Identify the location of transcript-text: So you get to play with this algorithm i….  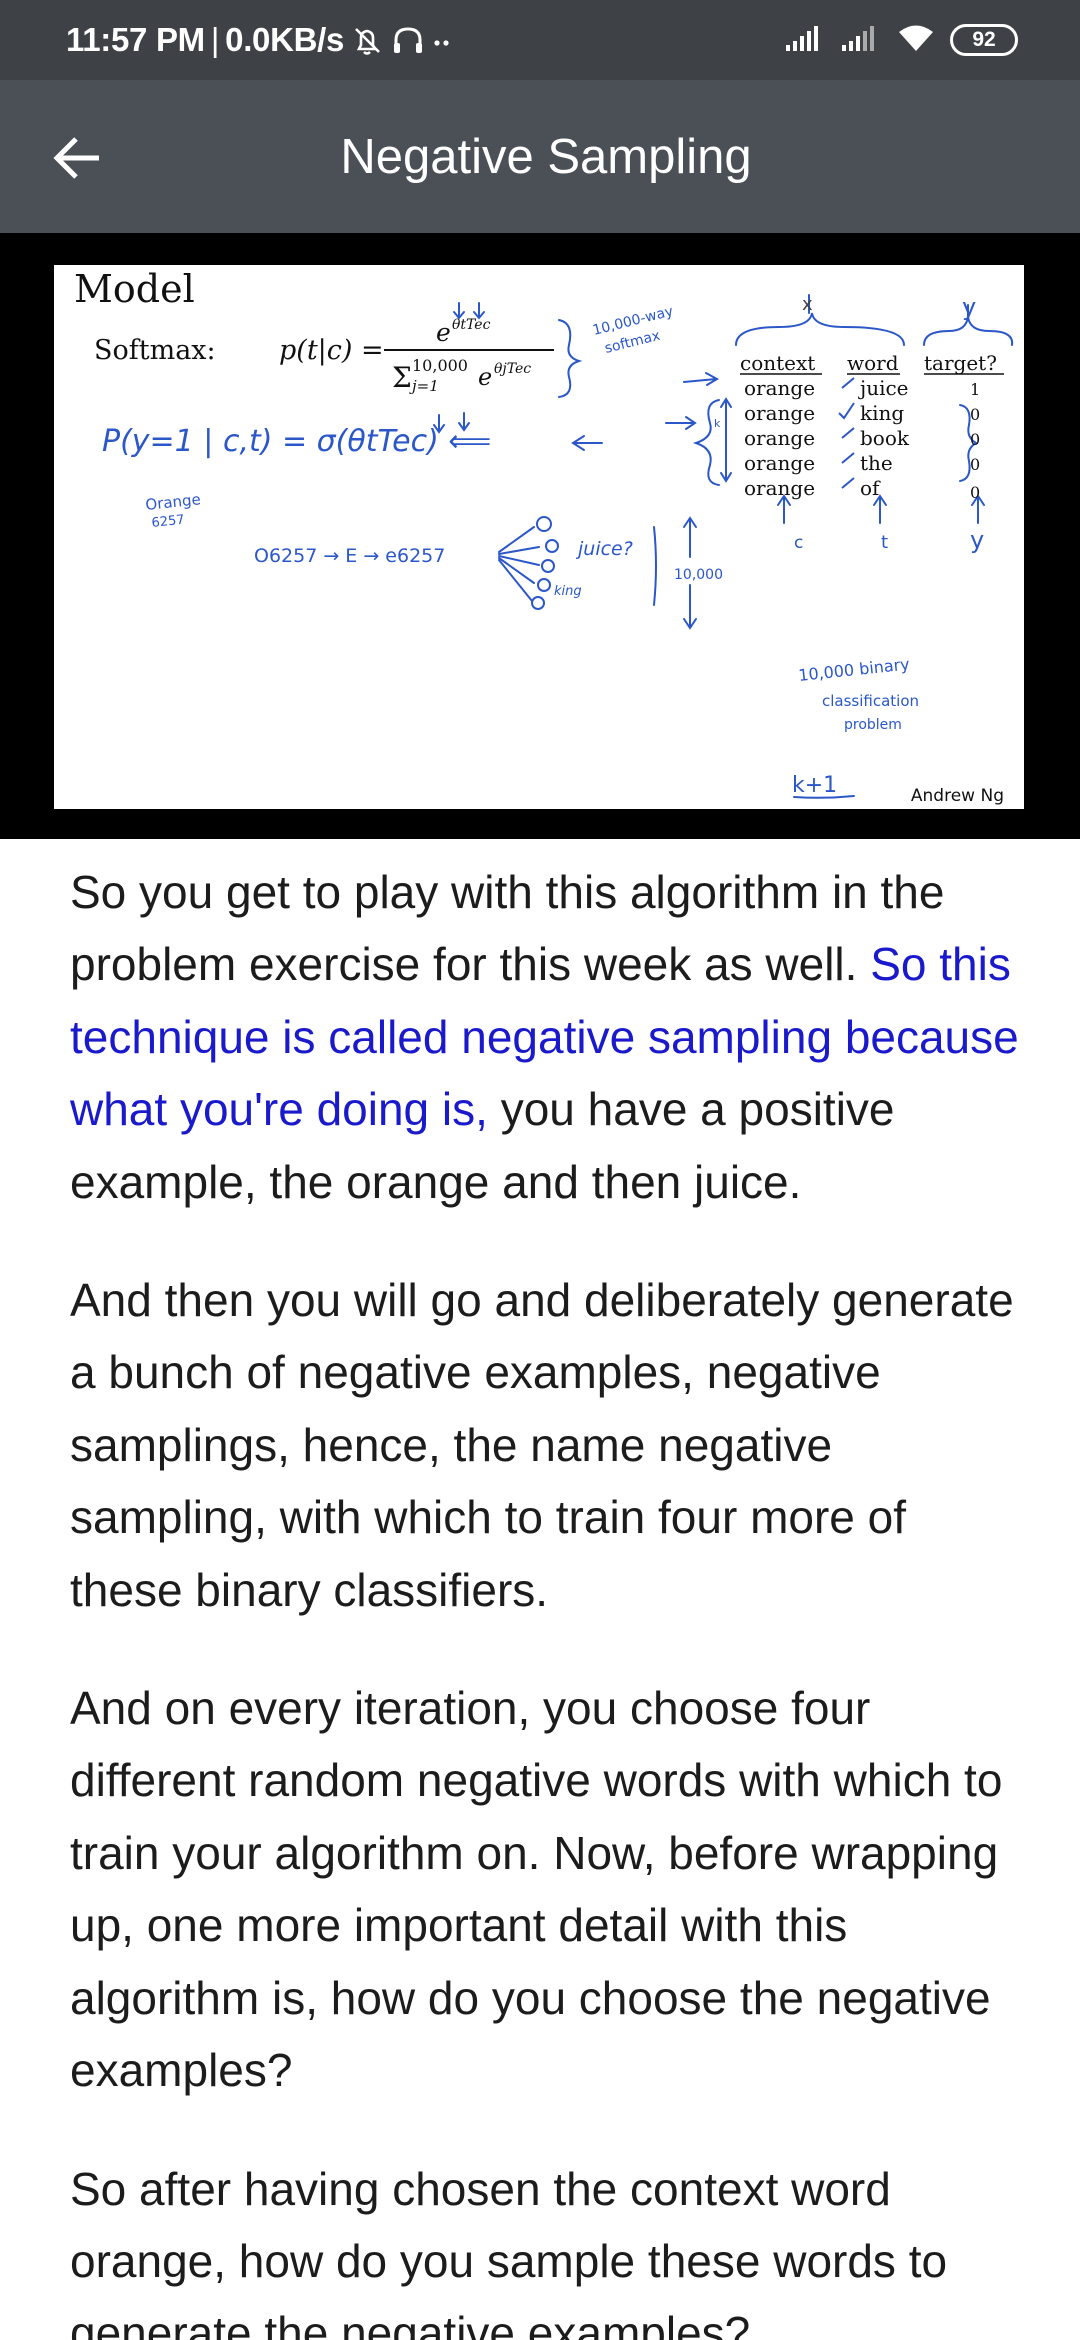
(507, 928).